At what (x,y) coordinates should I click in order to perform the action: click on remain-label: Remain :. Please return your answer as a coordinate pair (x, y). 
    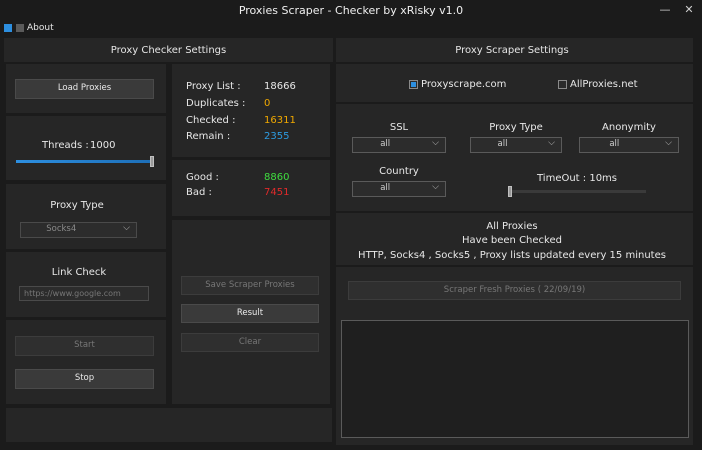
    Looking at the image, I should click on (208, 136).